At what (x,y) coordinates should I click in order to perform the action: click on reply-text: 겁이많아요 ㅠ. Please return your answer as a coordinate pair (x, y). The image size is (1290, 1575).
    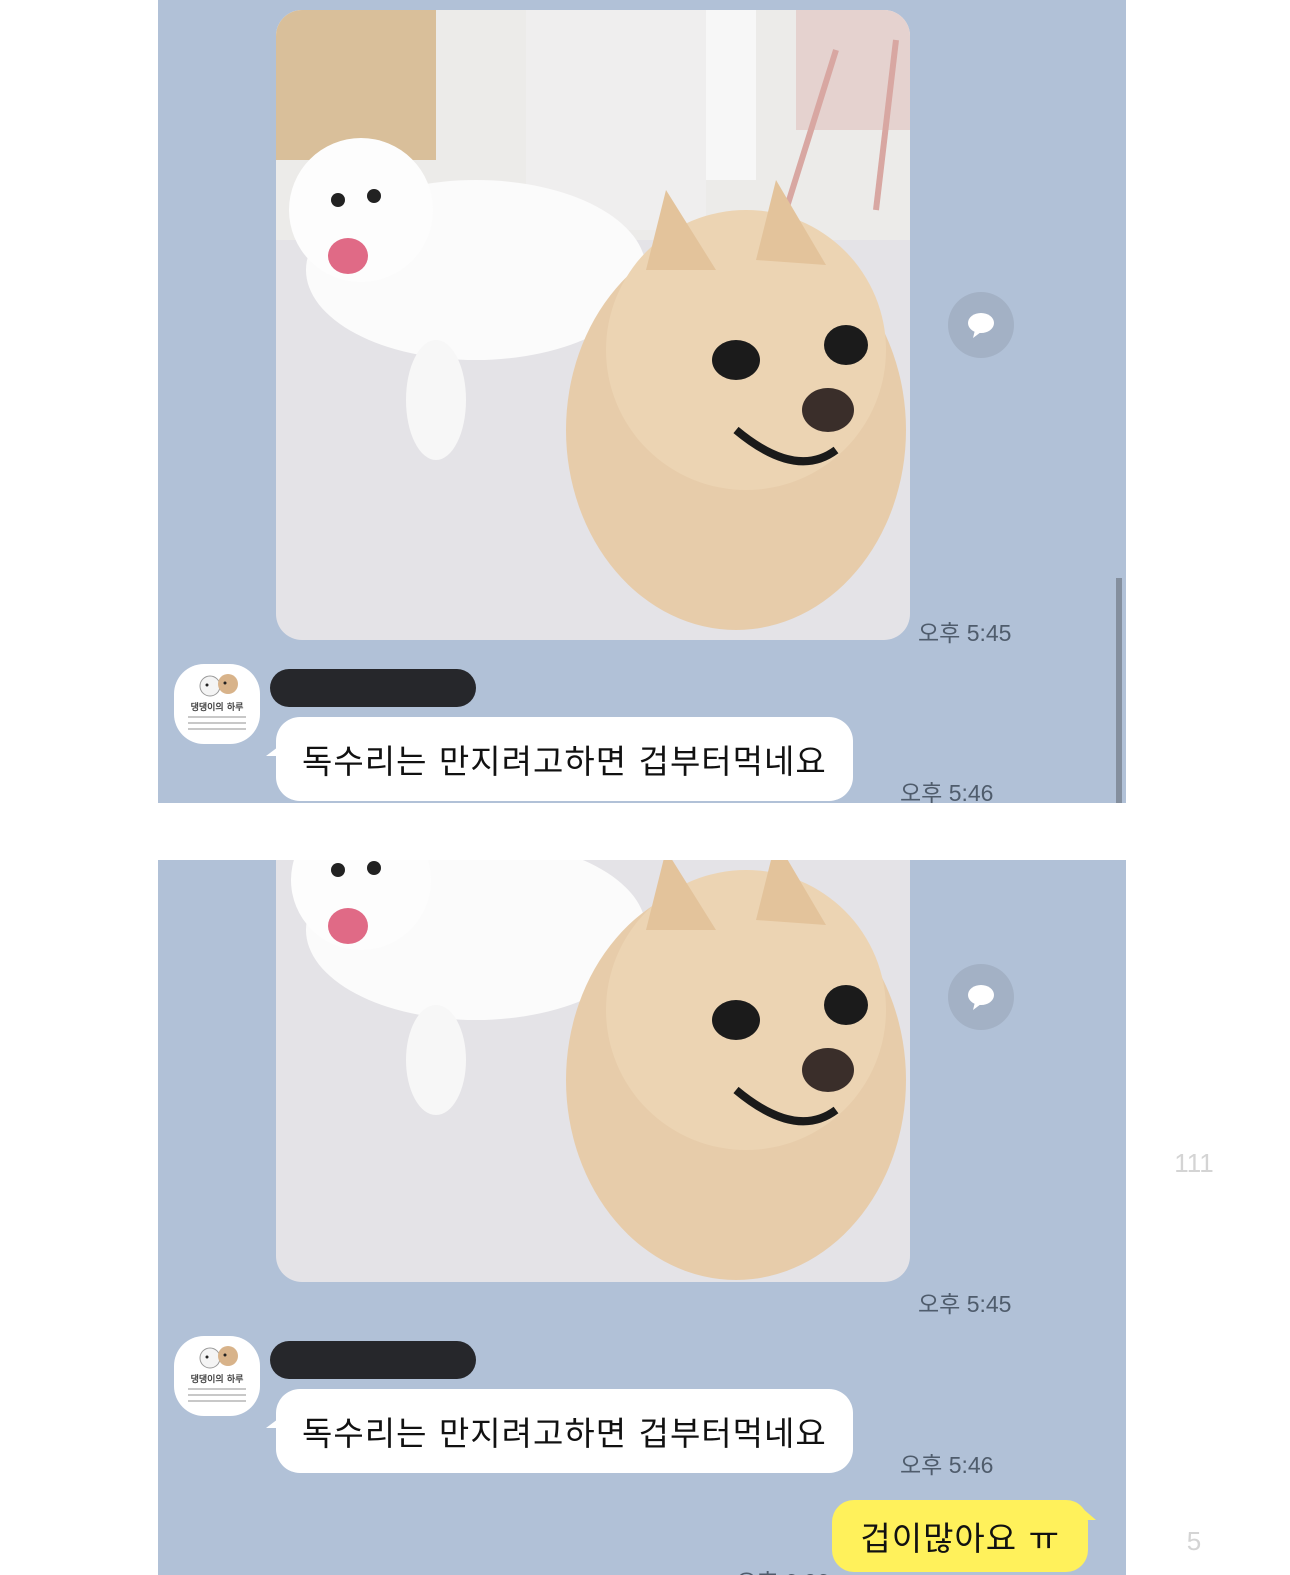
    Looking at the image, I should click on (960, 1538).